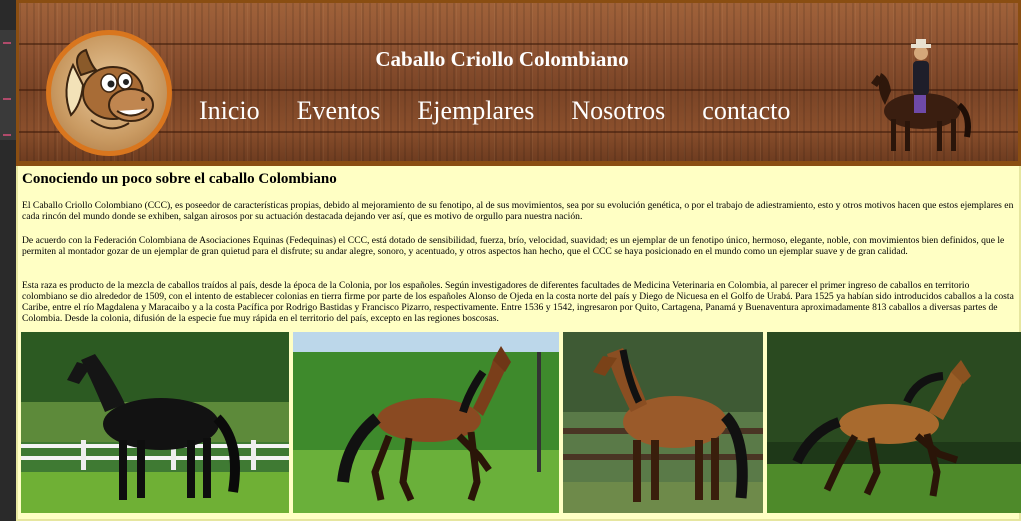 Image resolution: width=1021 pixels, height=521 pixels. I want to click on nav-nosotros: Nosotros, so click(618, 113).